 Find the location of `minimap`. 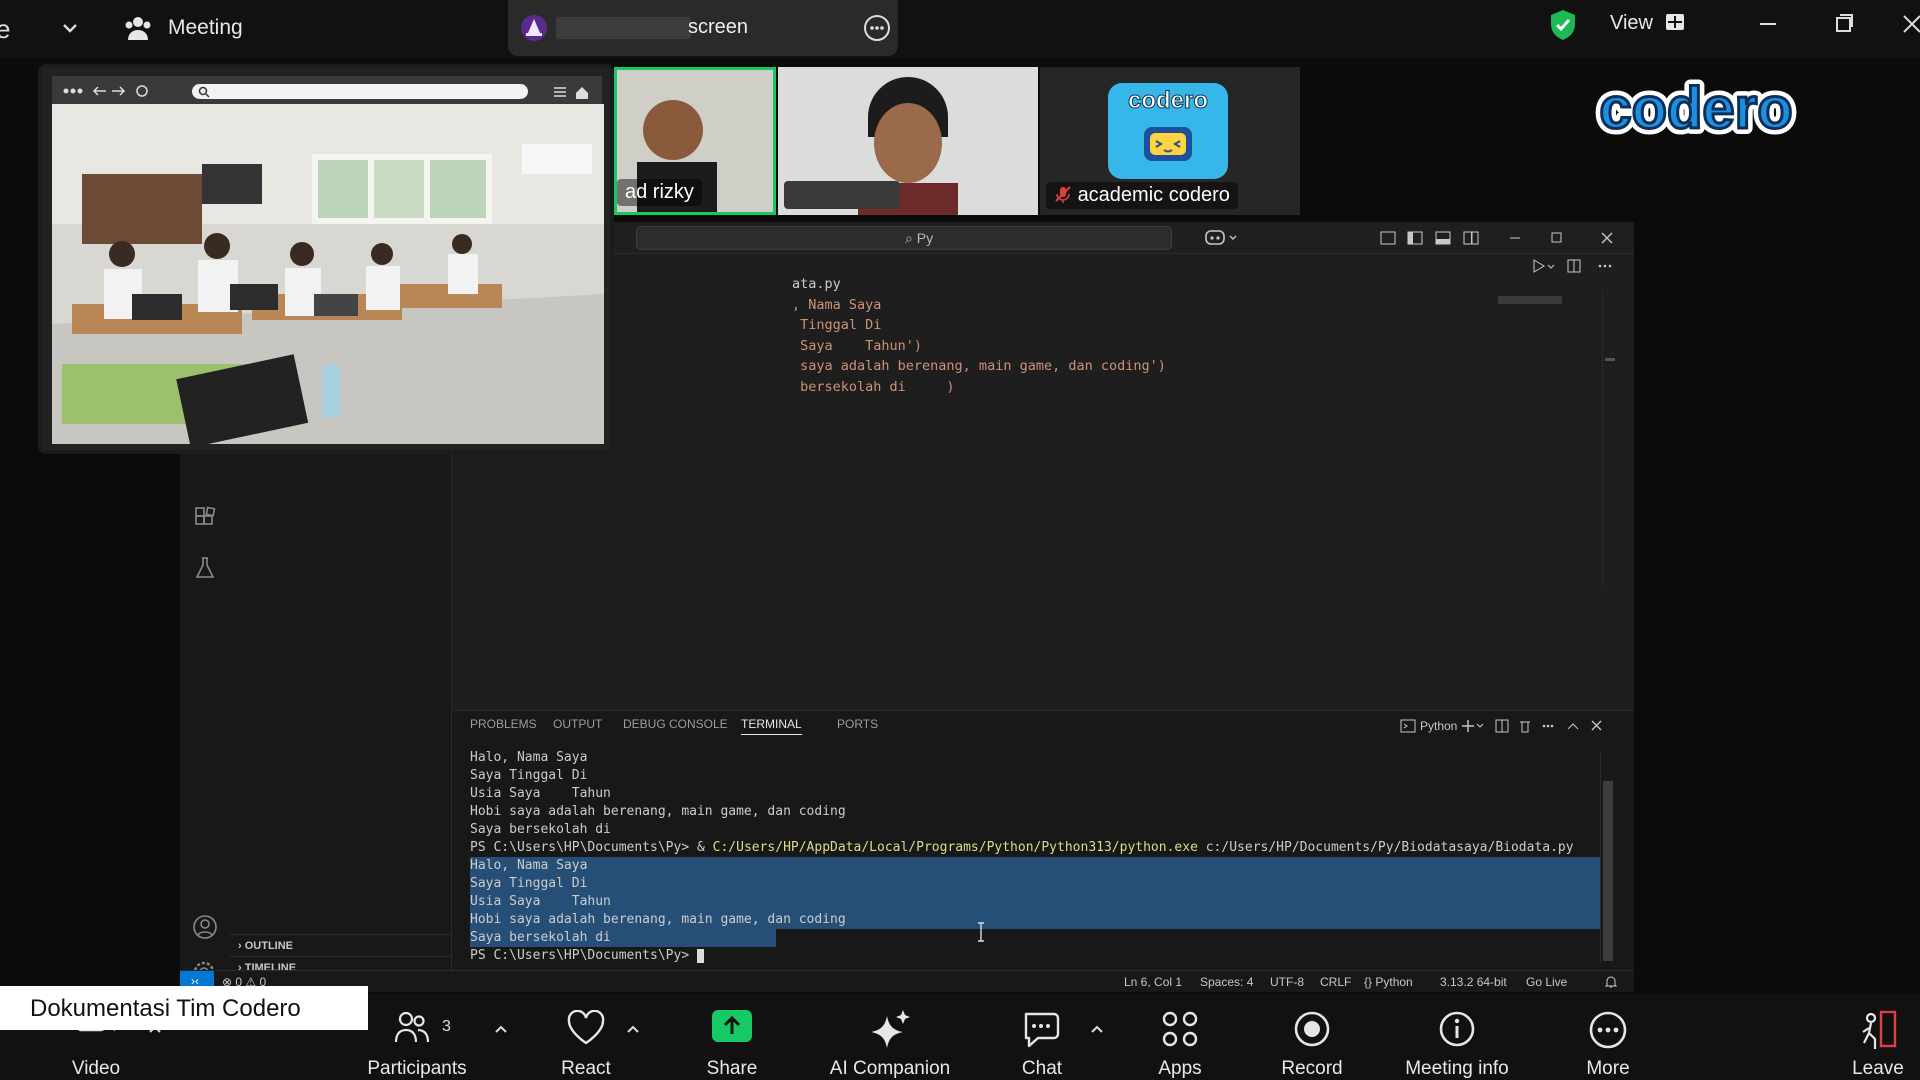

minimap is located at coordinates (1530, 300).